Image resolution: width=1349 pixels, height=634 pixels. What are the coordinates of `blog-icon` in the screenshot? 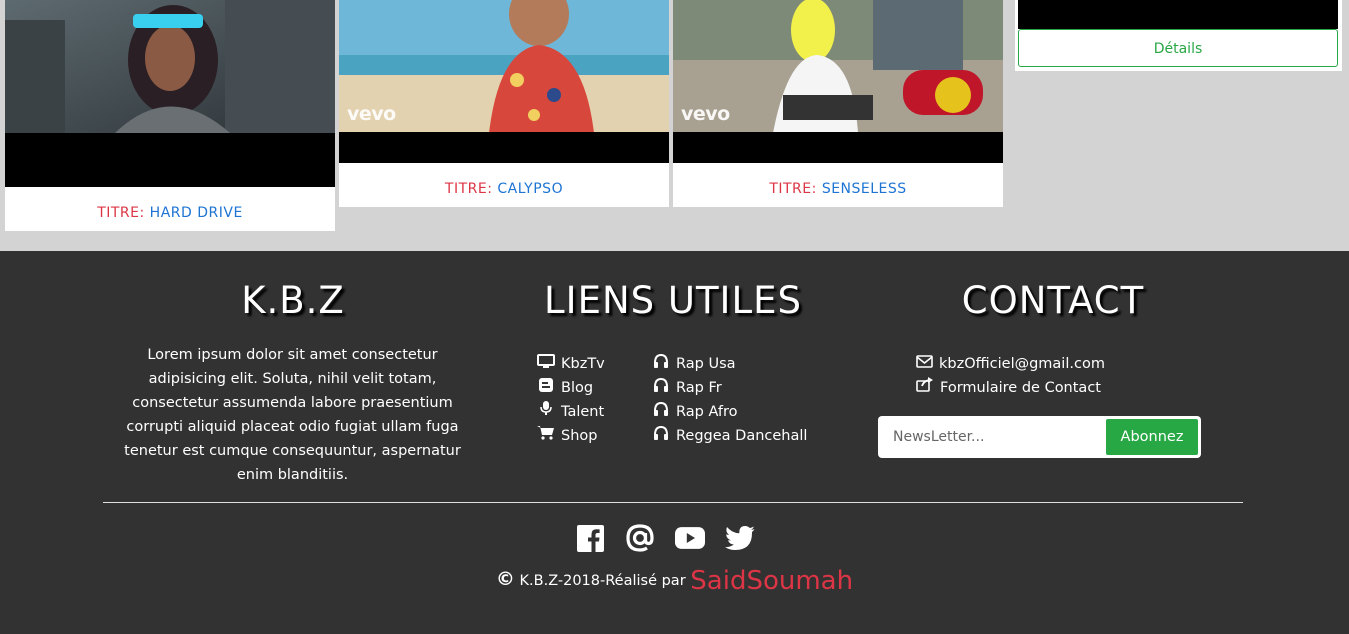 It's located at (546, 388).